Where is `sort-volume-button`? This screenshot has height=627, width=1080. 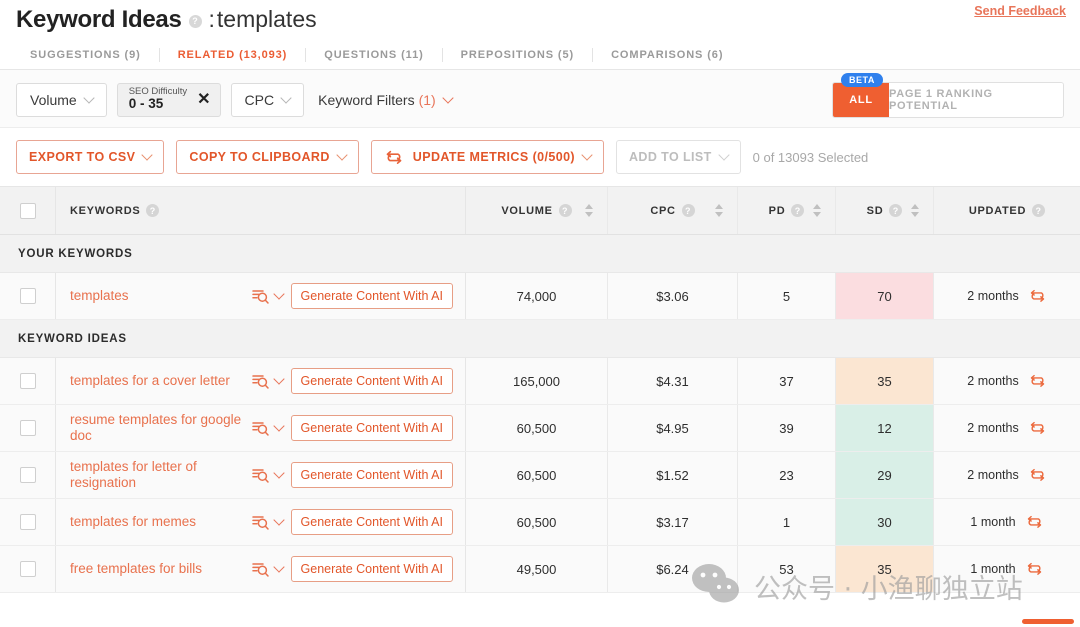 sort-volume-button is located at coordinates (589, 210).